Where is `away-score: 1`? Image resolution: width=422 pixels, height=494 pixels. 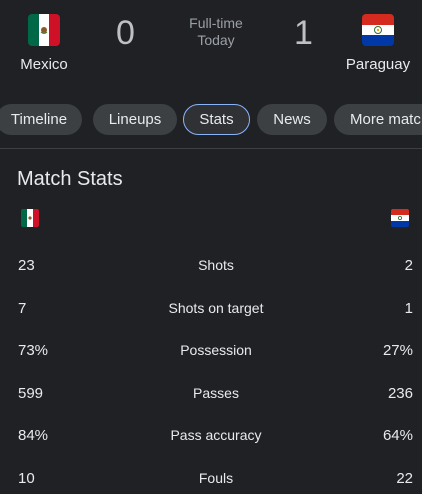 away-score: 1 is located at coordinates (303, 33).